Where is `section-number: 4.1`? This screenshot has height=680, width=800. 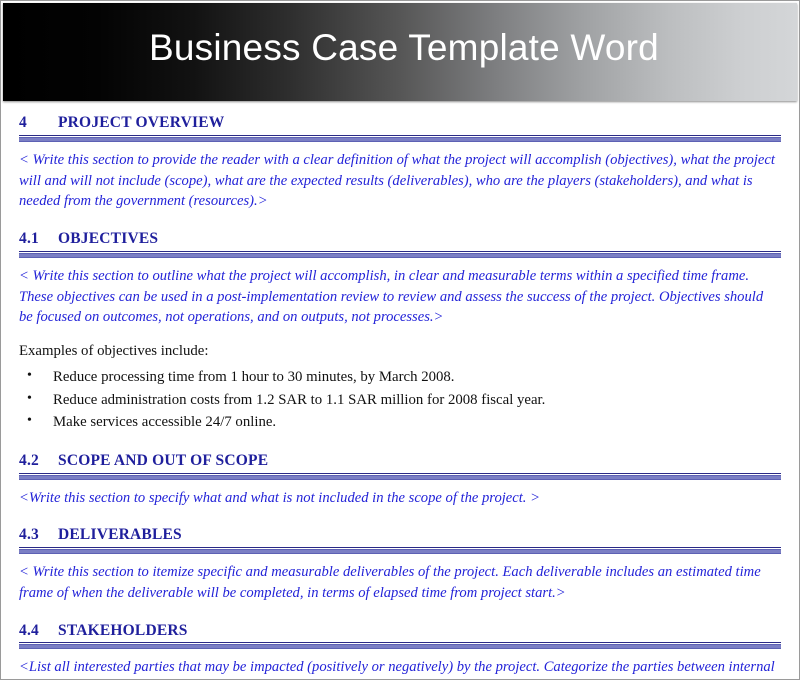 section-number: 4.1 is located at coordinates (29, 238).